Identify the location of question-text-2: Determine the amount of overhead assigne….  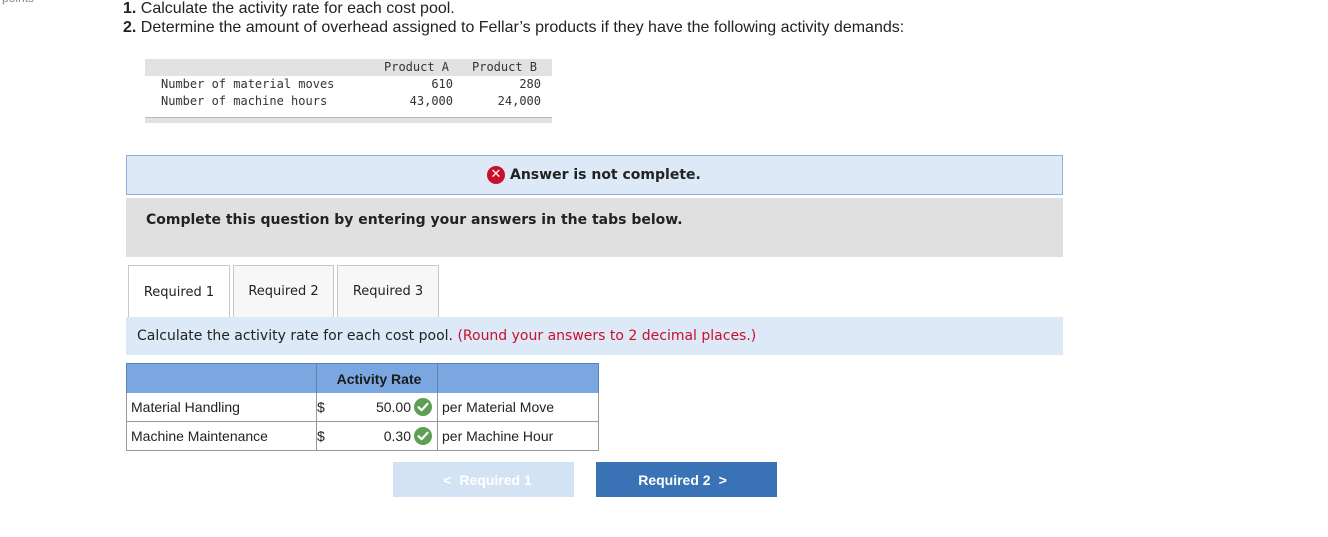
(522, 27).